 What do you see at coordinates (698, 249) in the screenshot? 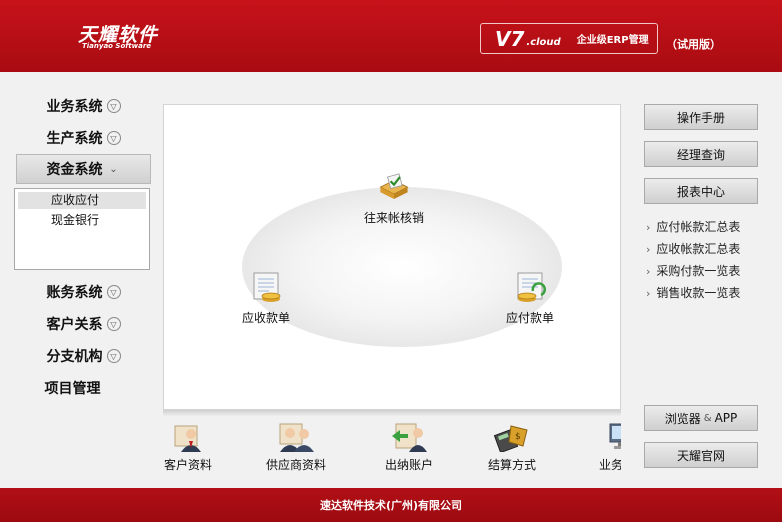
I see `report-link-label: 应收帐款汇总表` at bounding box center [698, 249].